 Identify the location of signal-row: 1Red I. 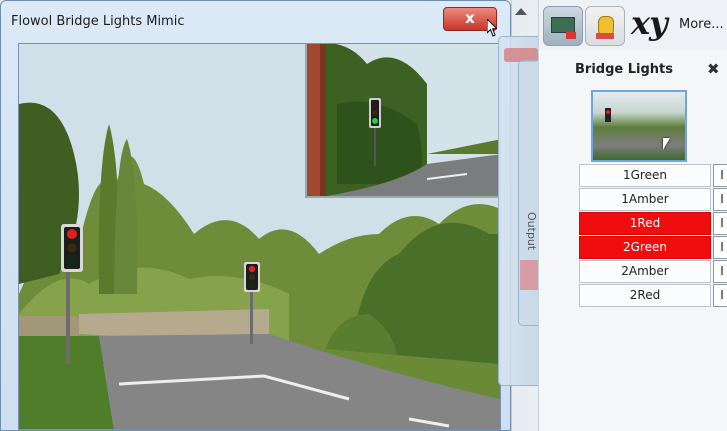
(653, 223).